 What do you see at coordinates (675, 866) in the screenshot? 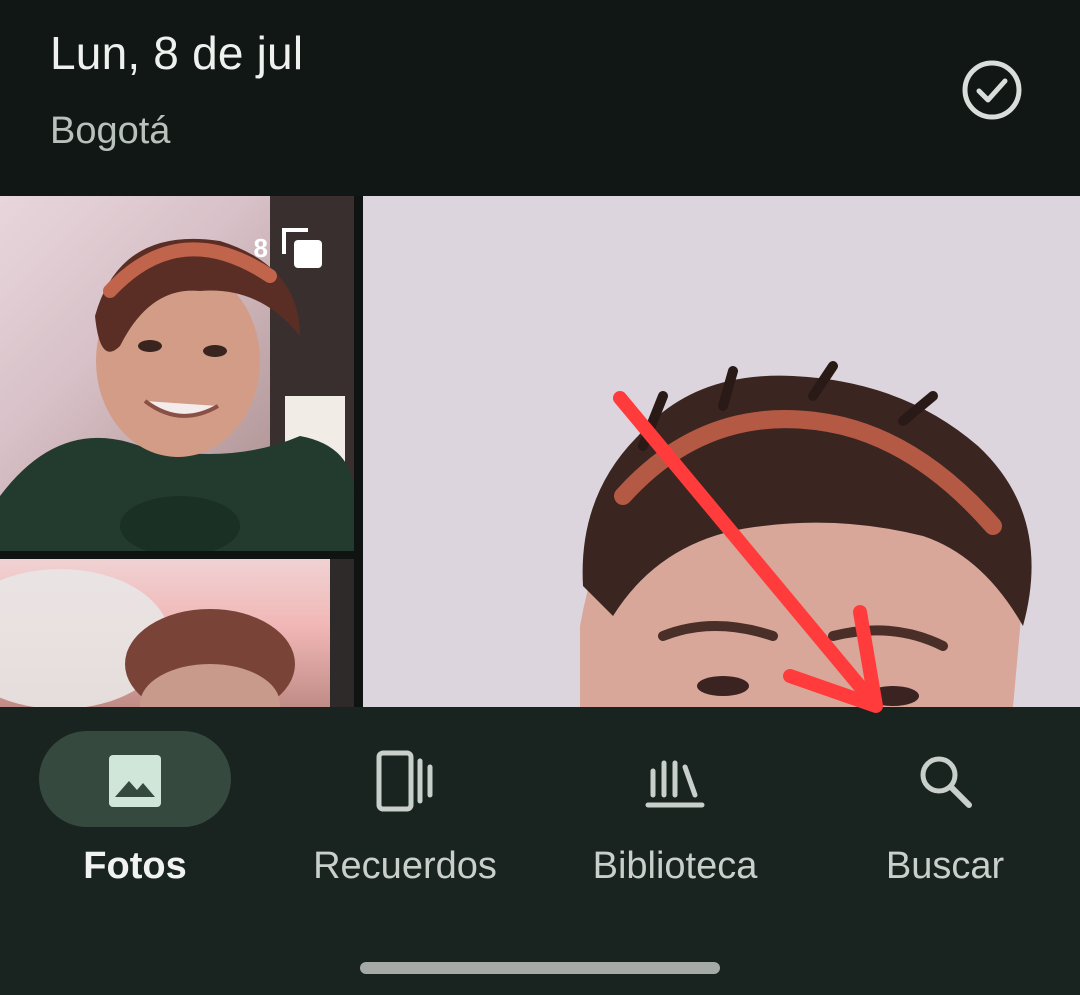
I see `nav-label-biblioteca: Biblioteca` at bounding box center [675, 866].